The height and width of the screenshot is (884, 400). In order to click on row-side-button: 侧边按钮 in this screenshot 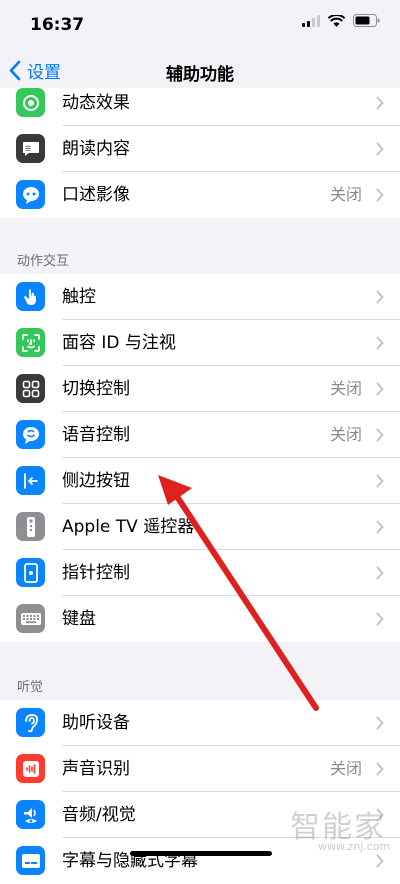, I will do `click(200, 481)`.